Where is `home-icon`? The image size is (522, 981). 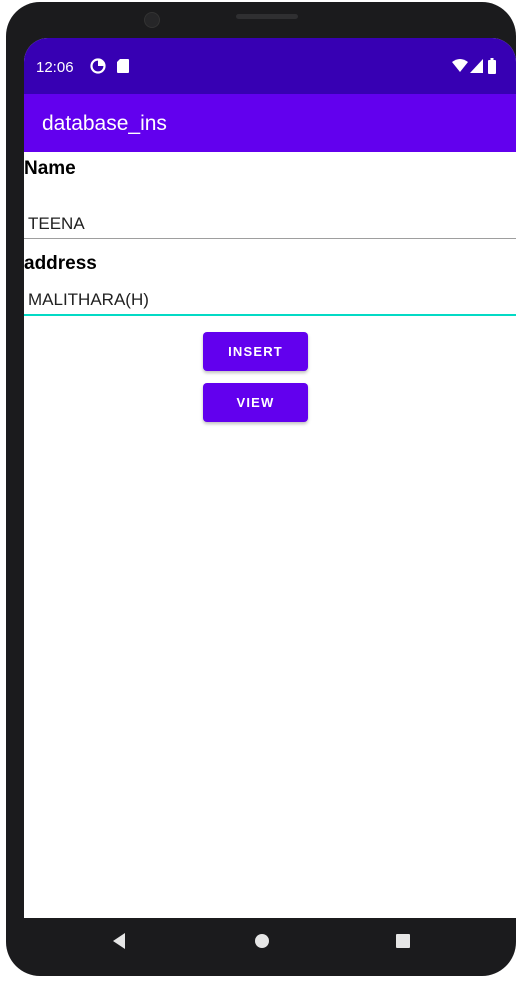
home-icon is located at coordinates (262, 943).